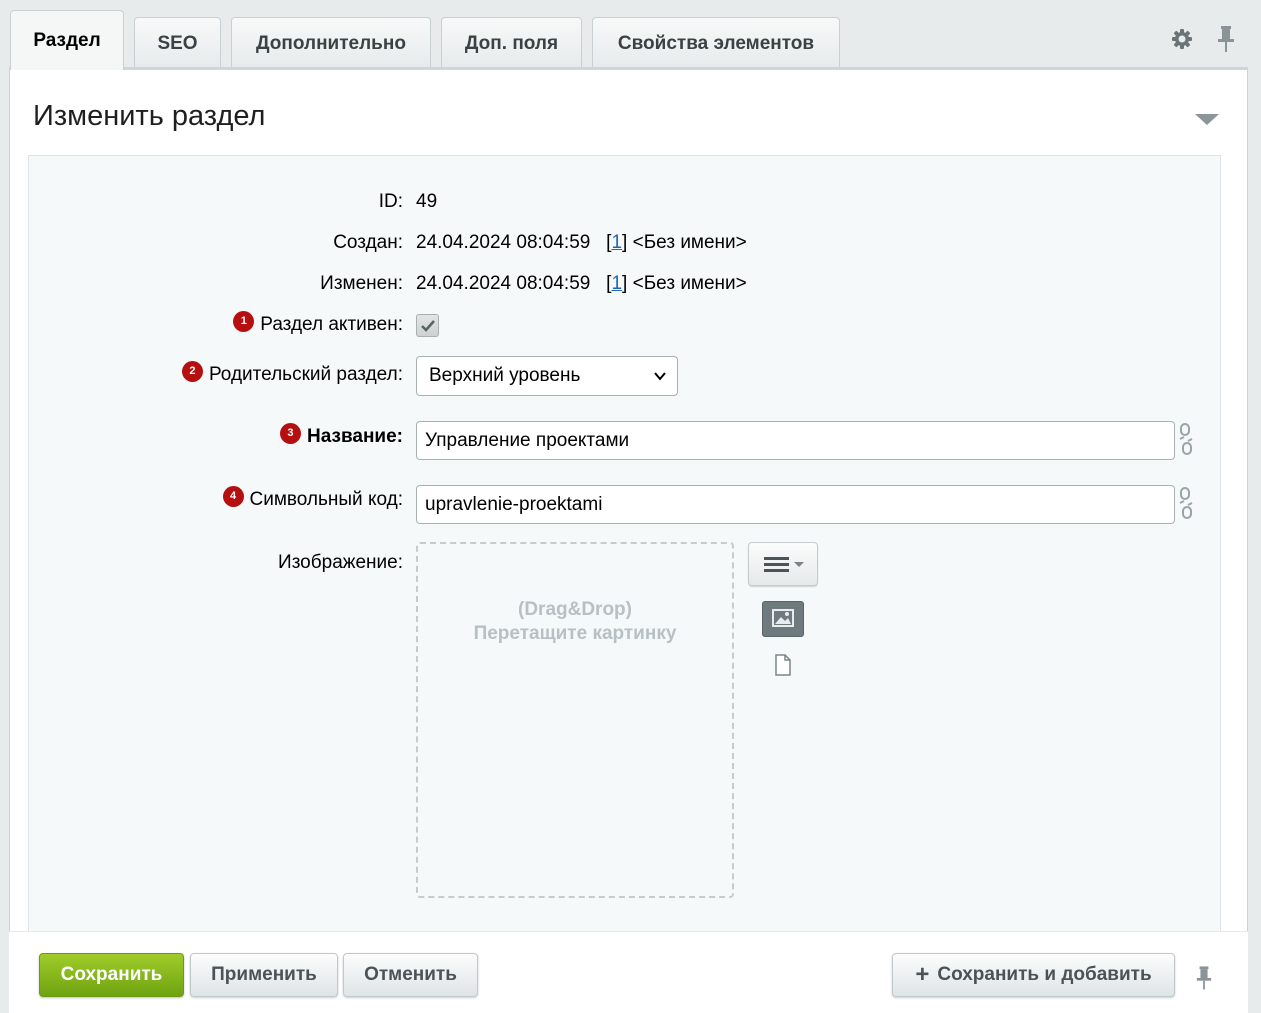 This screenshot has height=1013, width=1261. Describe the element at coordinates (264, 975) in the screenshot. I see `apply-button: Применить` at that location.